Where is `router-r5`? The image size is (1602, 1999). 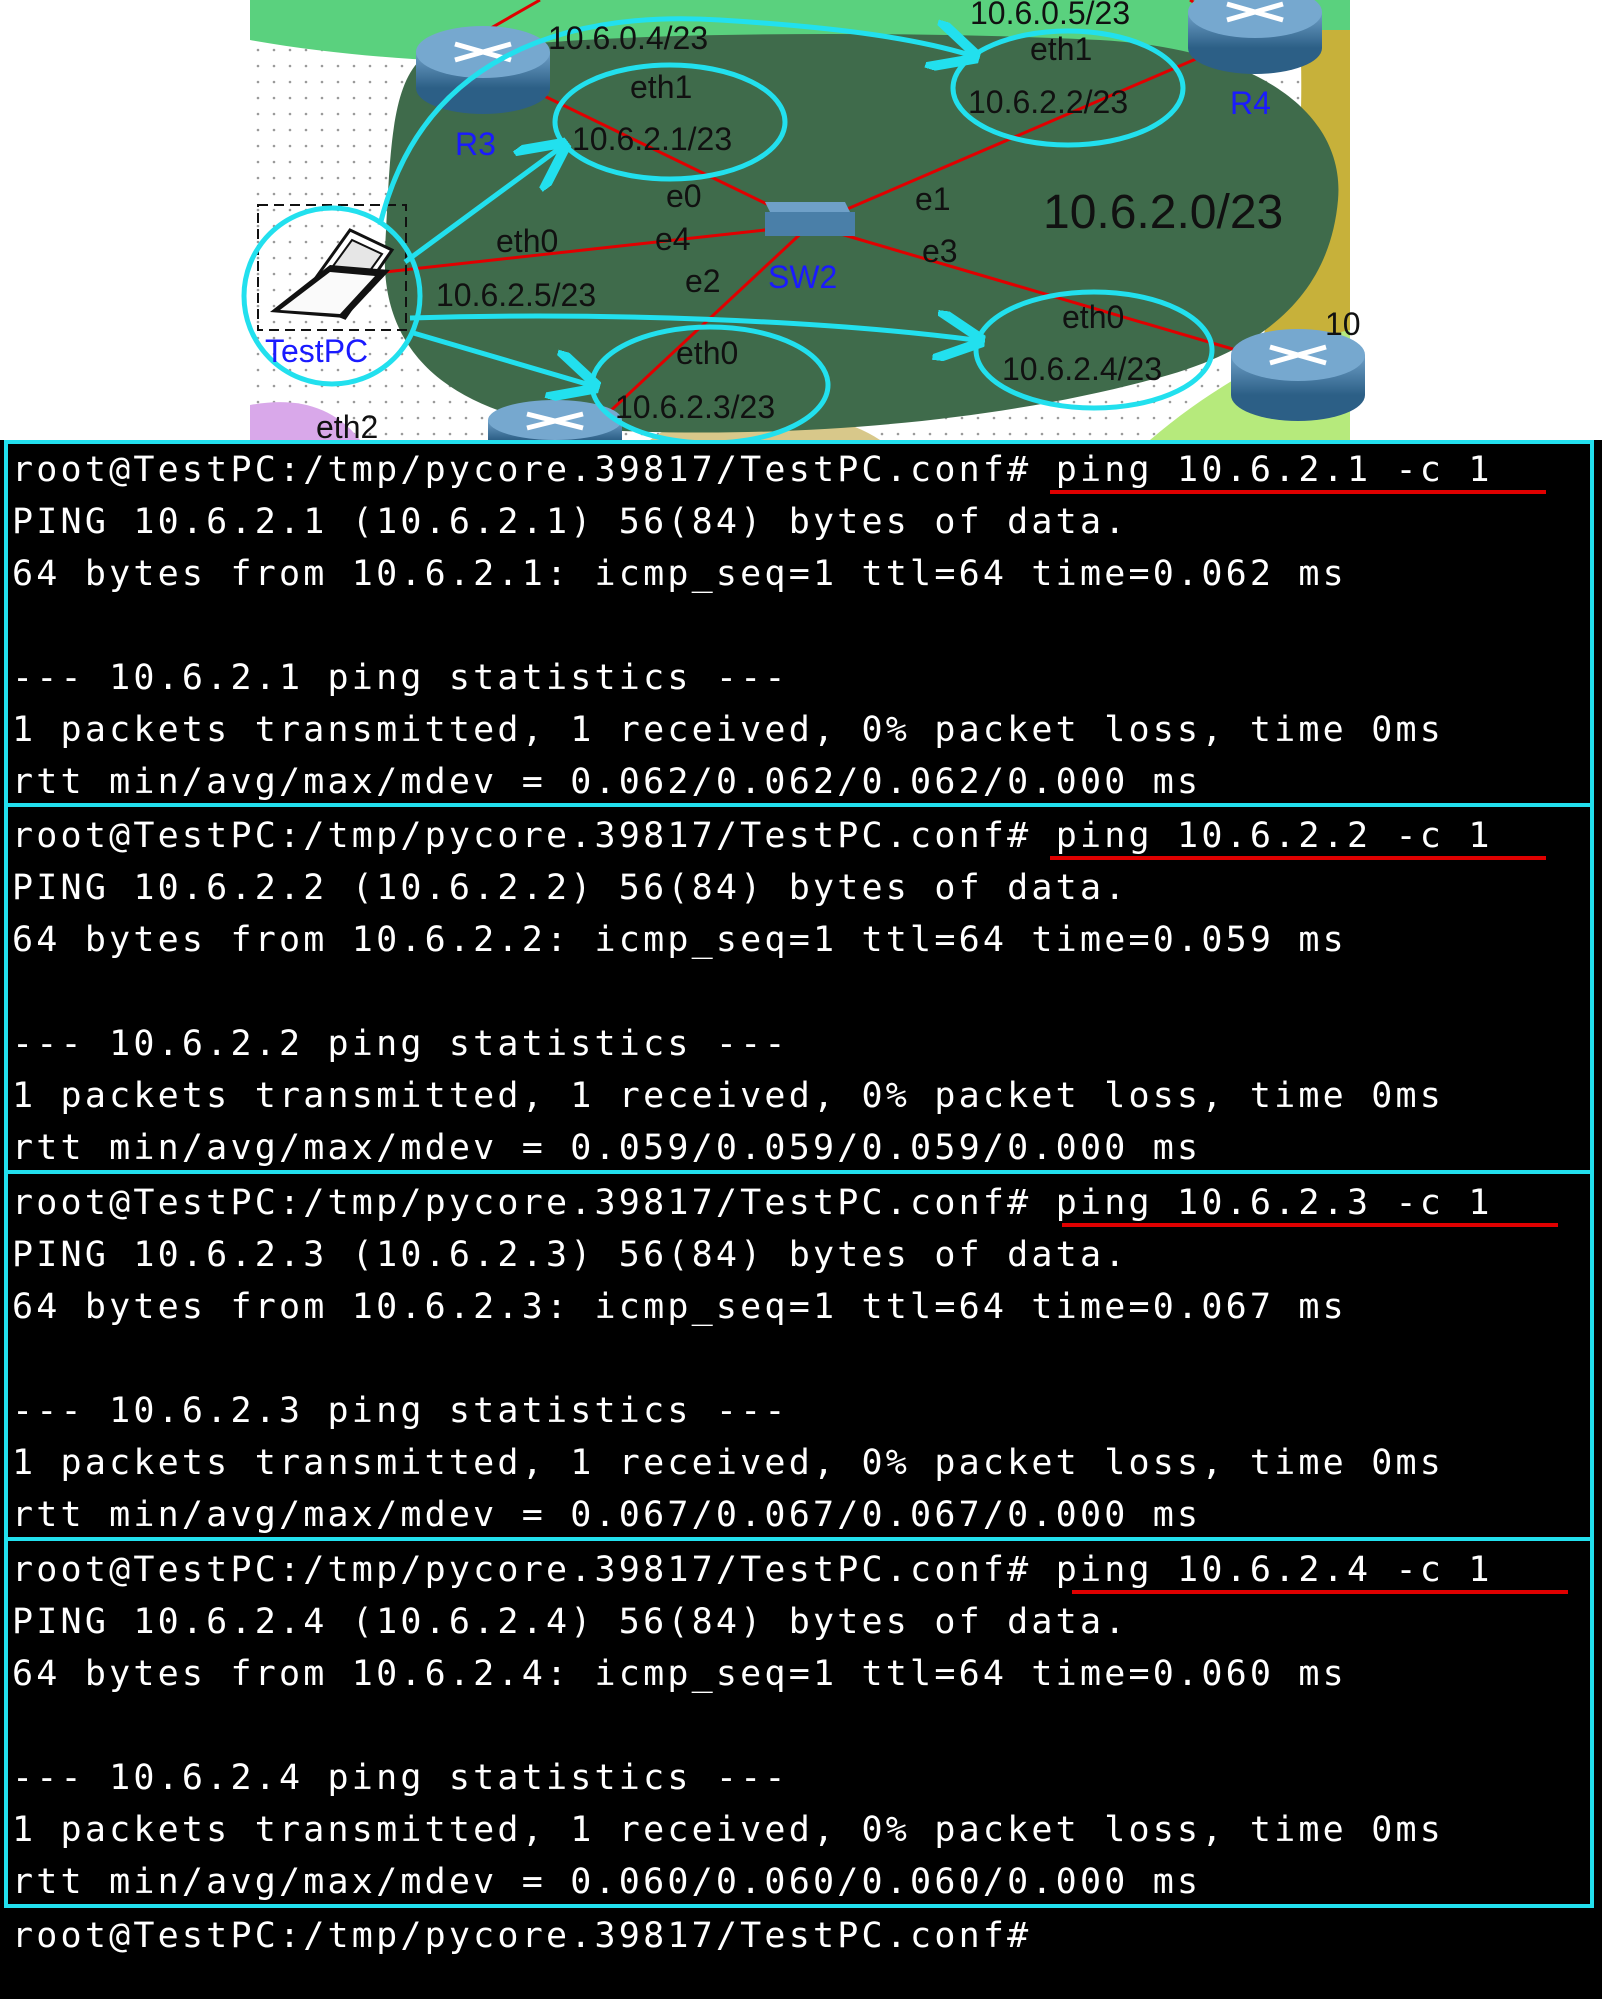
router-r5 is located at coordinates (1298, 375).